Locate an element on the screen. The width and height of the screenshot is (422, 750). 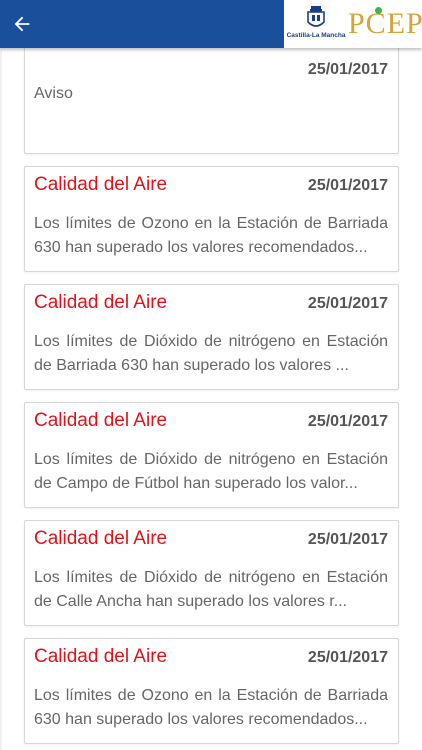
notification-card: 25/01/2017 Aviso is located at coordinates (211, 101).